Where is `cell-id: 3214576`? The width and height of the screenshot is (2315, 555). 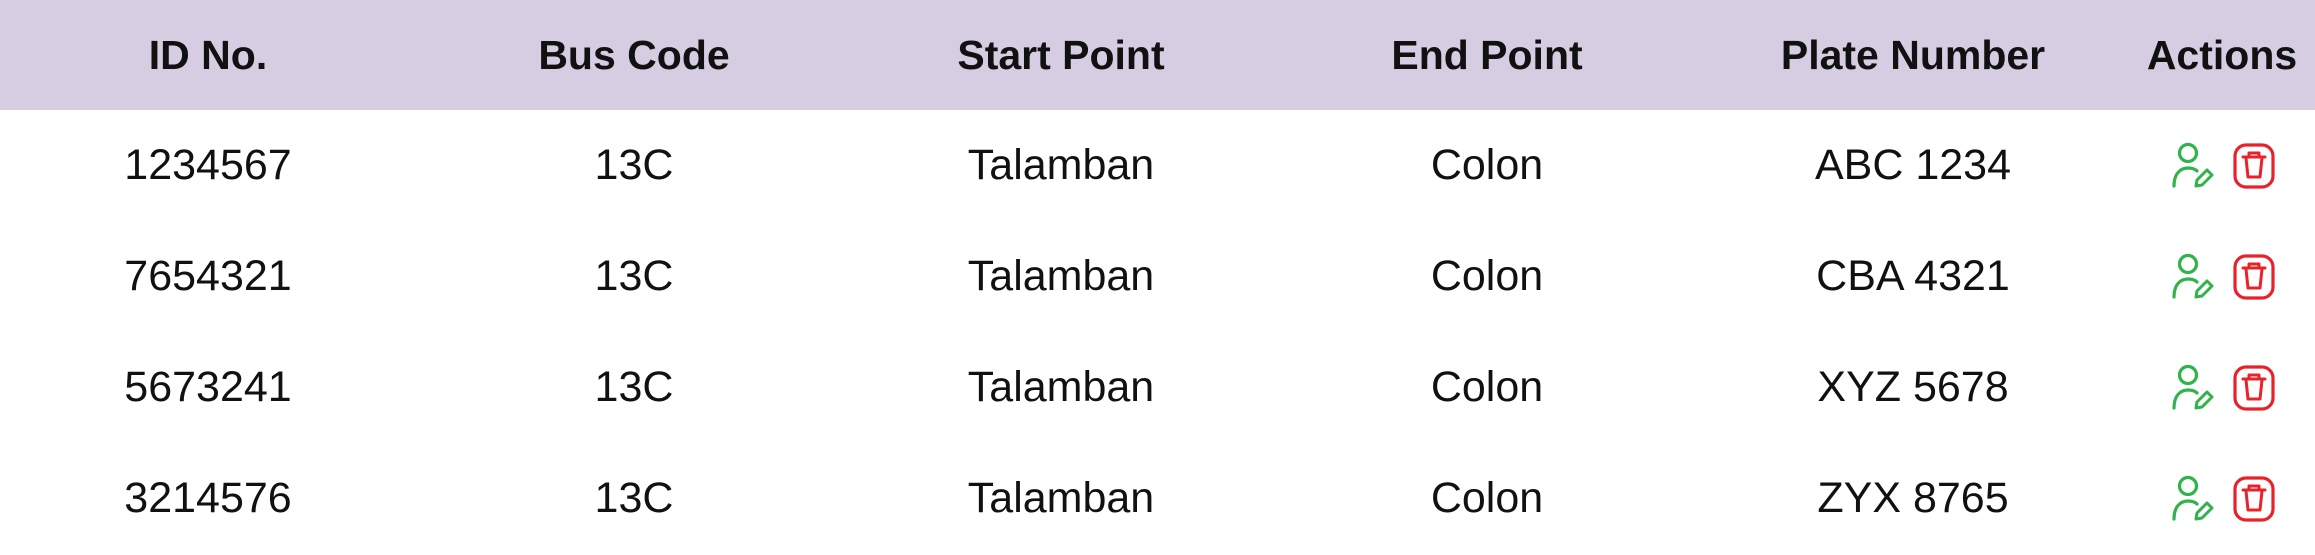
cell-id: 3214576 is located at coordinates (208, 498).